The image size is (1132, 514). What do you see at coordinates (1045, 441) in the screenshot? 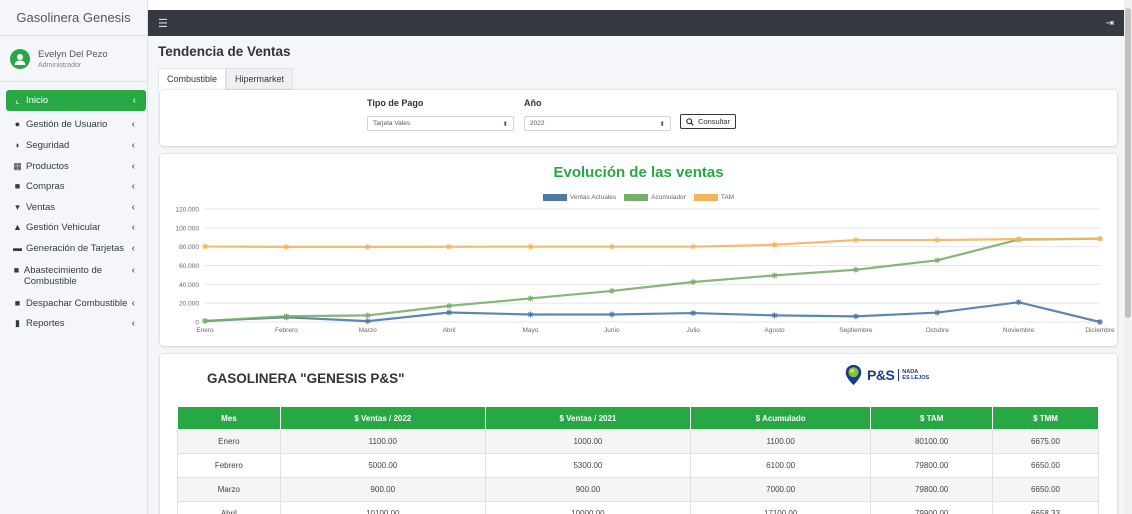
I see `table-cell: 6675.00` at bounding box center [1045, 441].